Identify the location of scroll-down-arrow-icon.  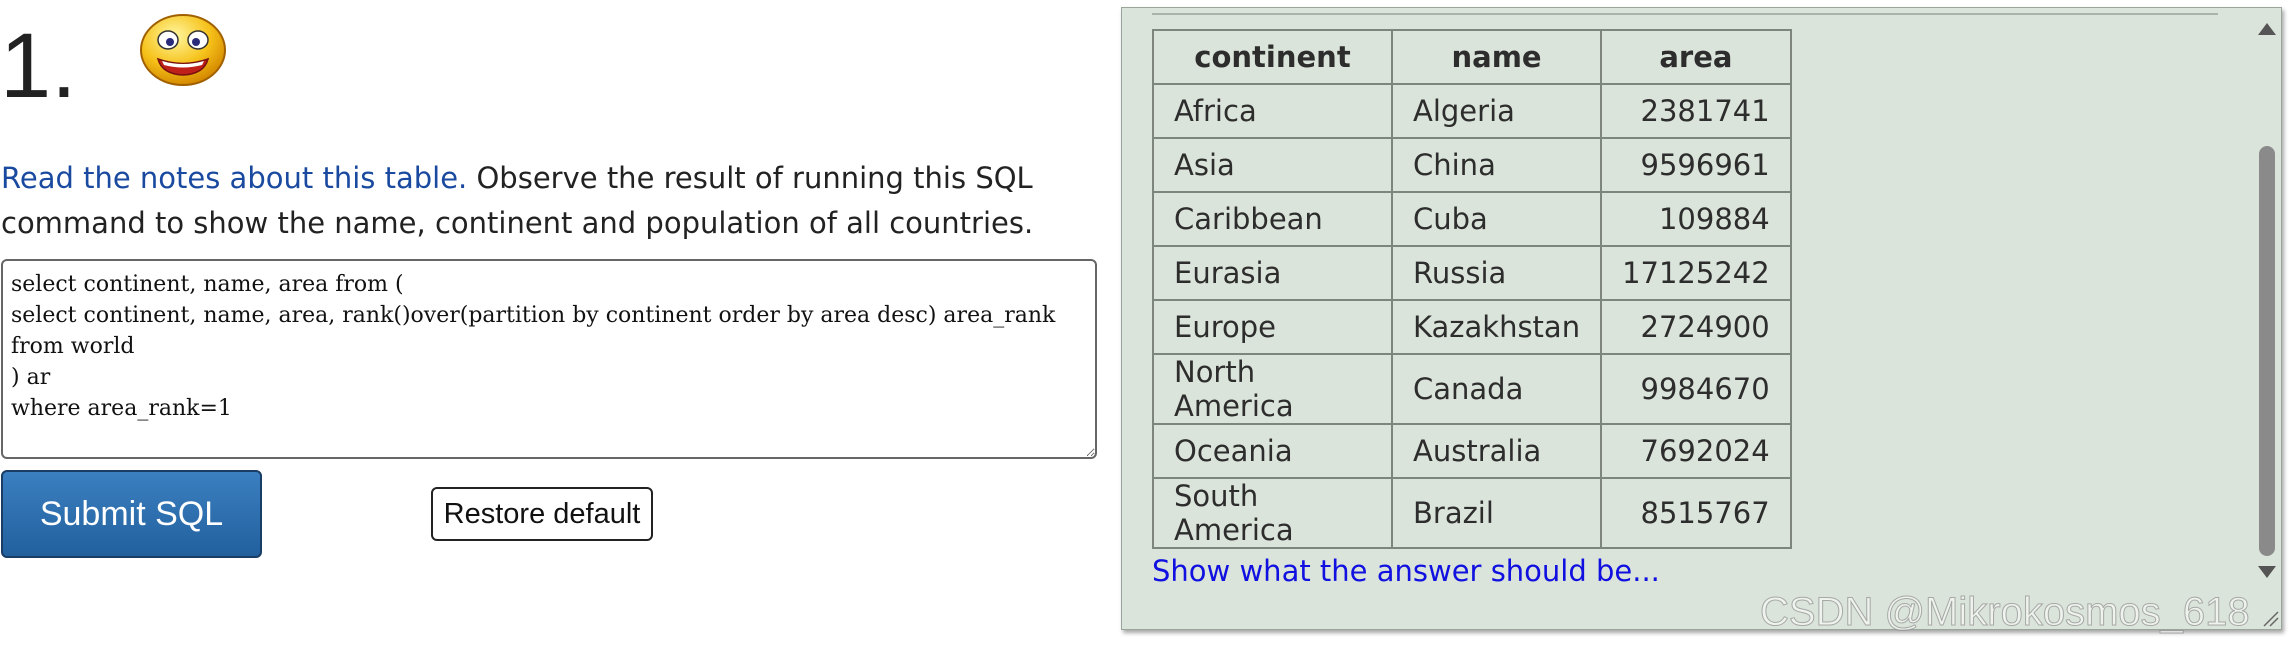
(2267, 572).